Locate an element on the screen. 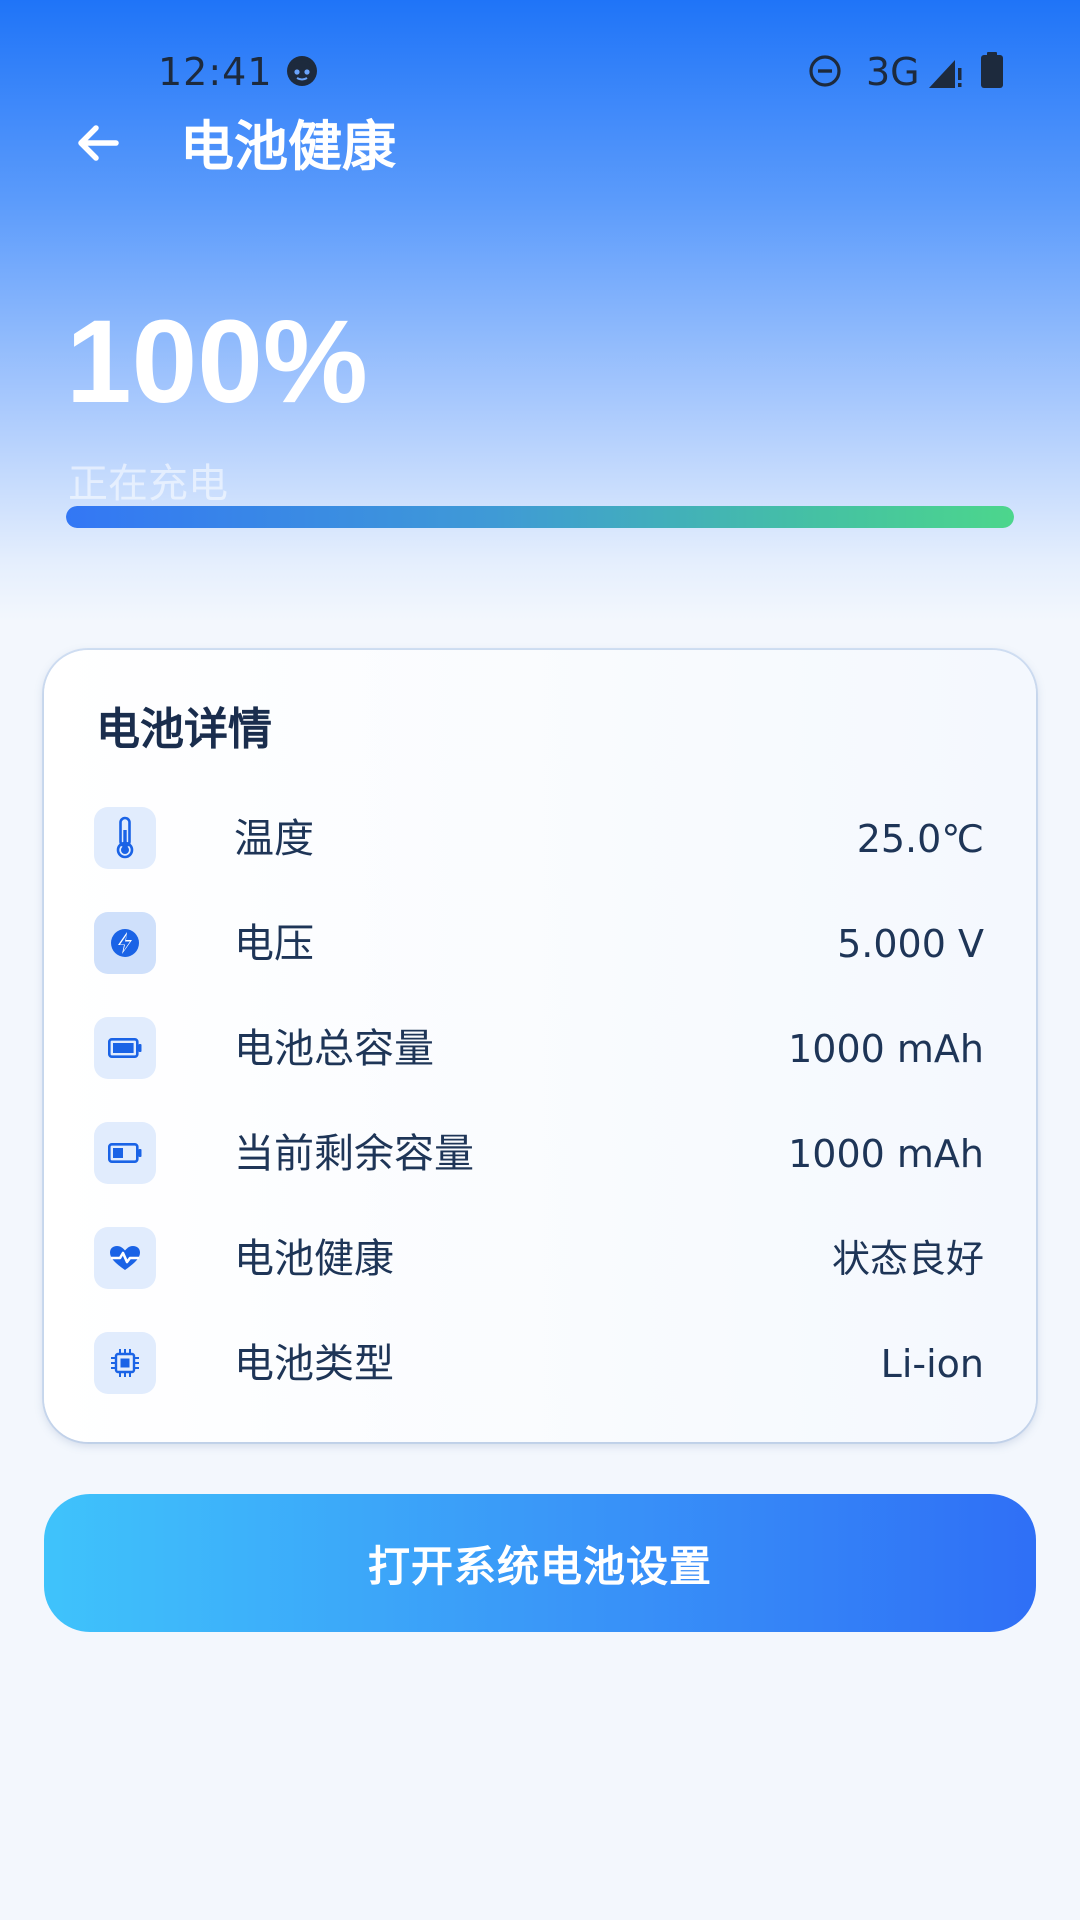  detail-row-remaining-capacity: 当前剩余容量 1000 mAh is located at coordinates (539, 1154).